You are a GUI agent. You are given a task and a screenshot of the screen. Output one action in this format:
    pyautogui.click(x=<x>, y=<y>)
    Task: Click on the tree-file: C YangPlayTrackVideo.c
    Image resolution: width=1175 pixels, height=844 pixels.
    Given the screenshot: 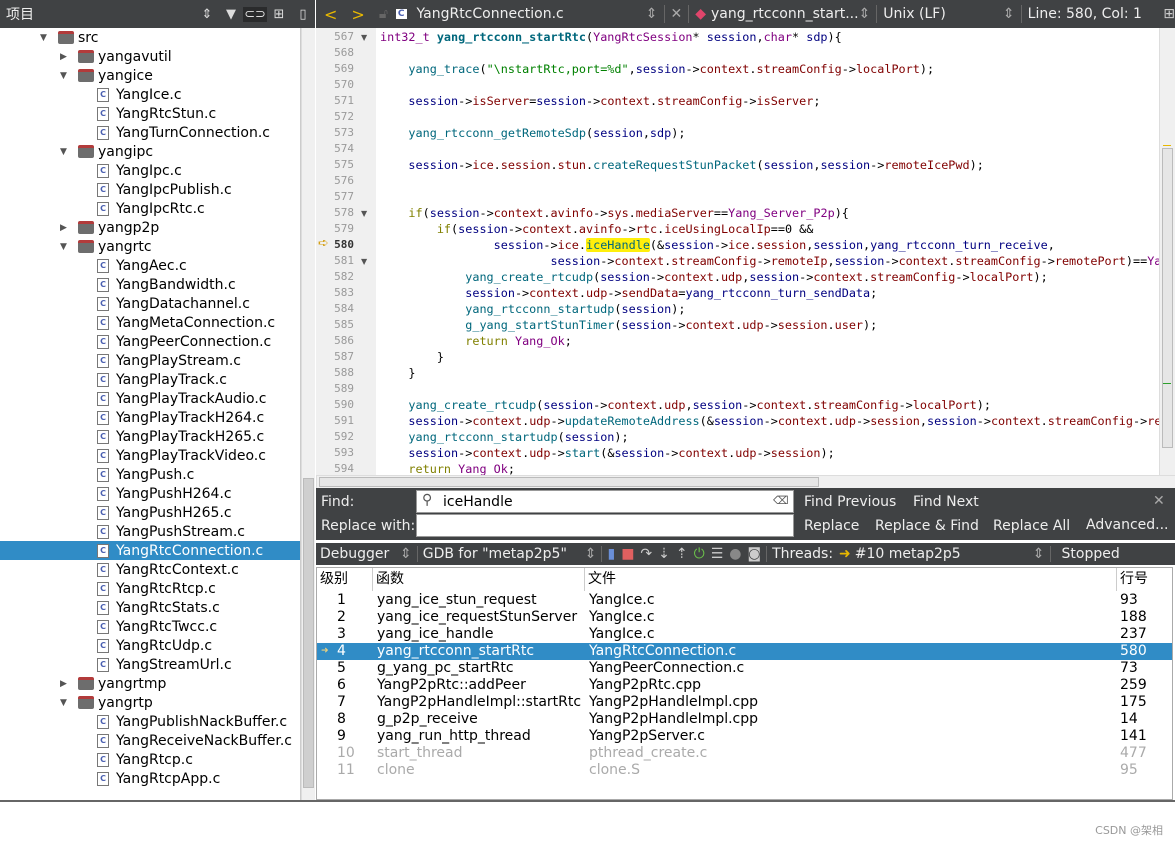 What is the action you would take?
    pyautogui.click(x=150, y=455)
    